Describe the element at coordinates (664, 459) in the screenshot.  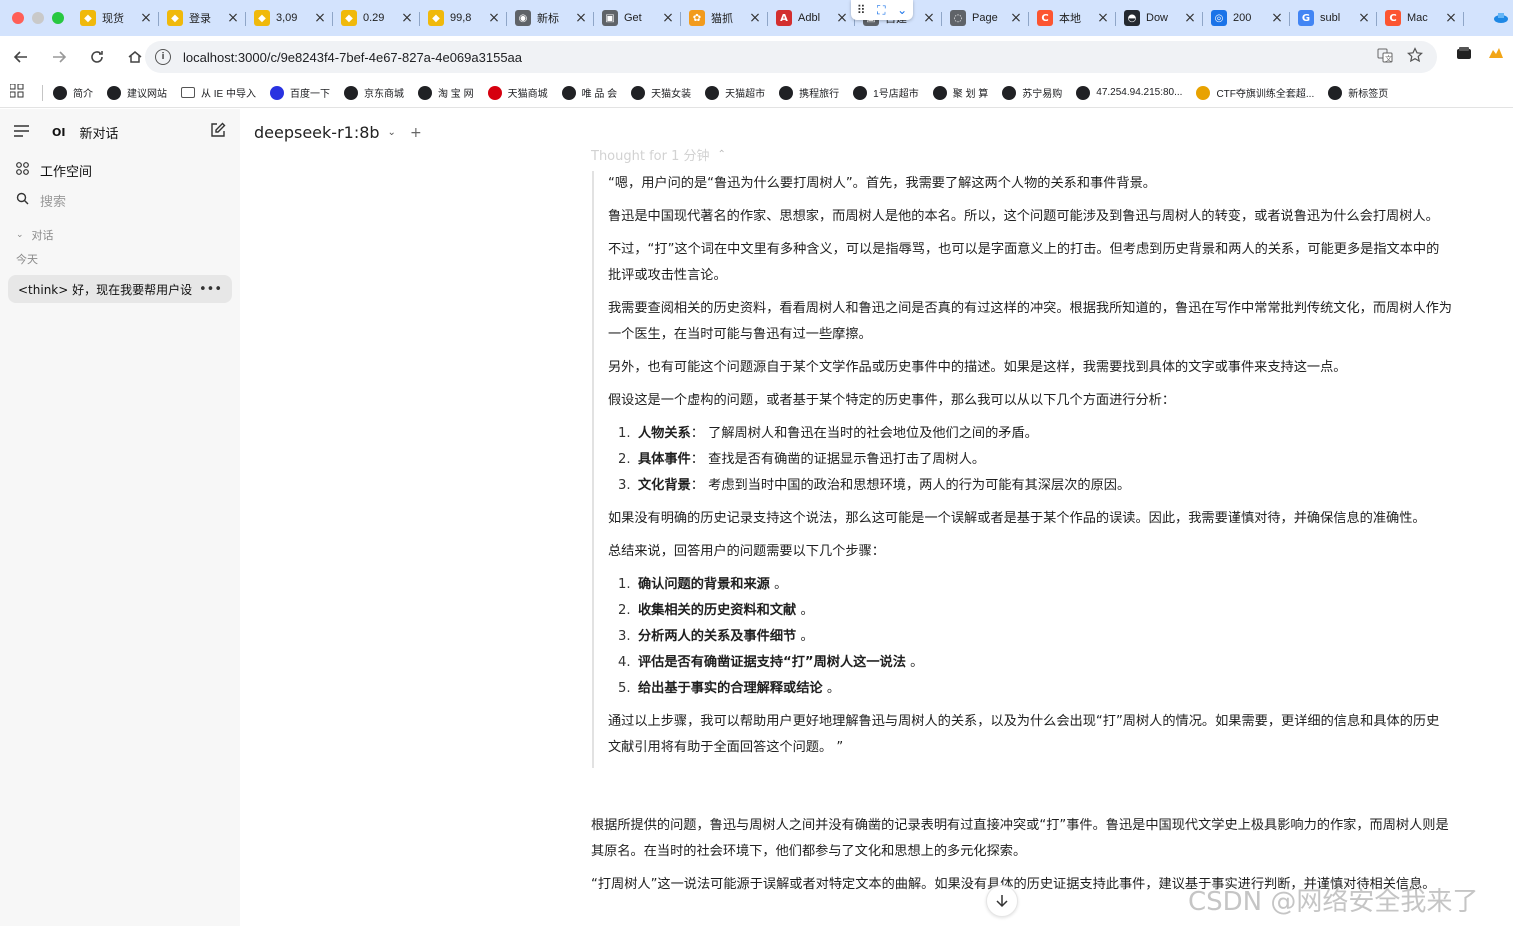
I see `list-item-bold: 具体事件` at that location.